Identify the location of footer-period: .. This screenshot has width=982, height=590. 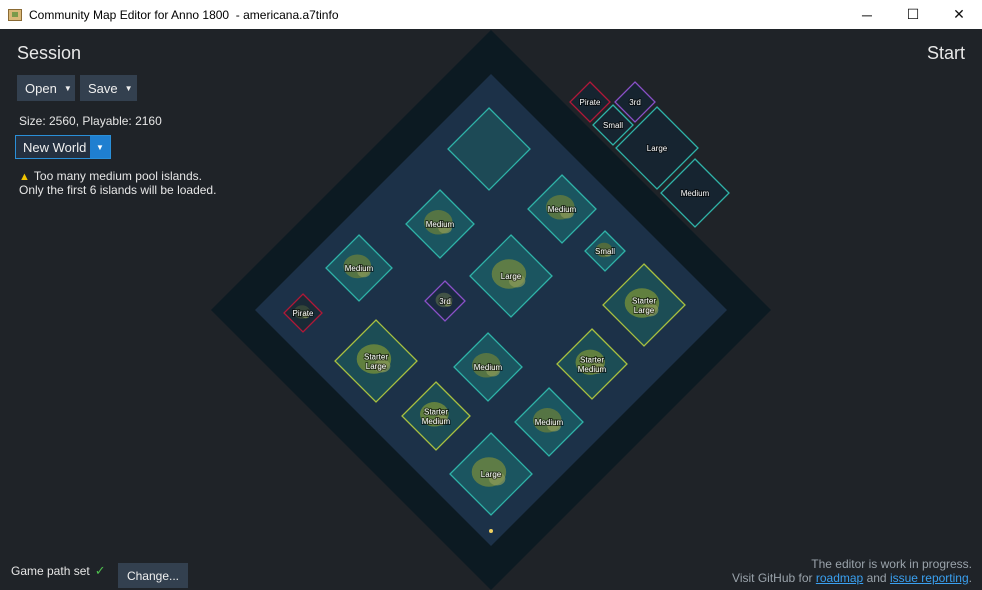
(970, 578).